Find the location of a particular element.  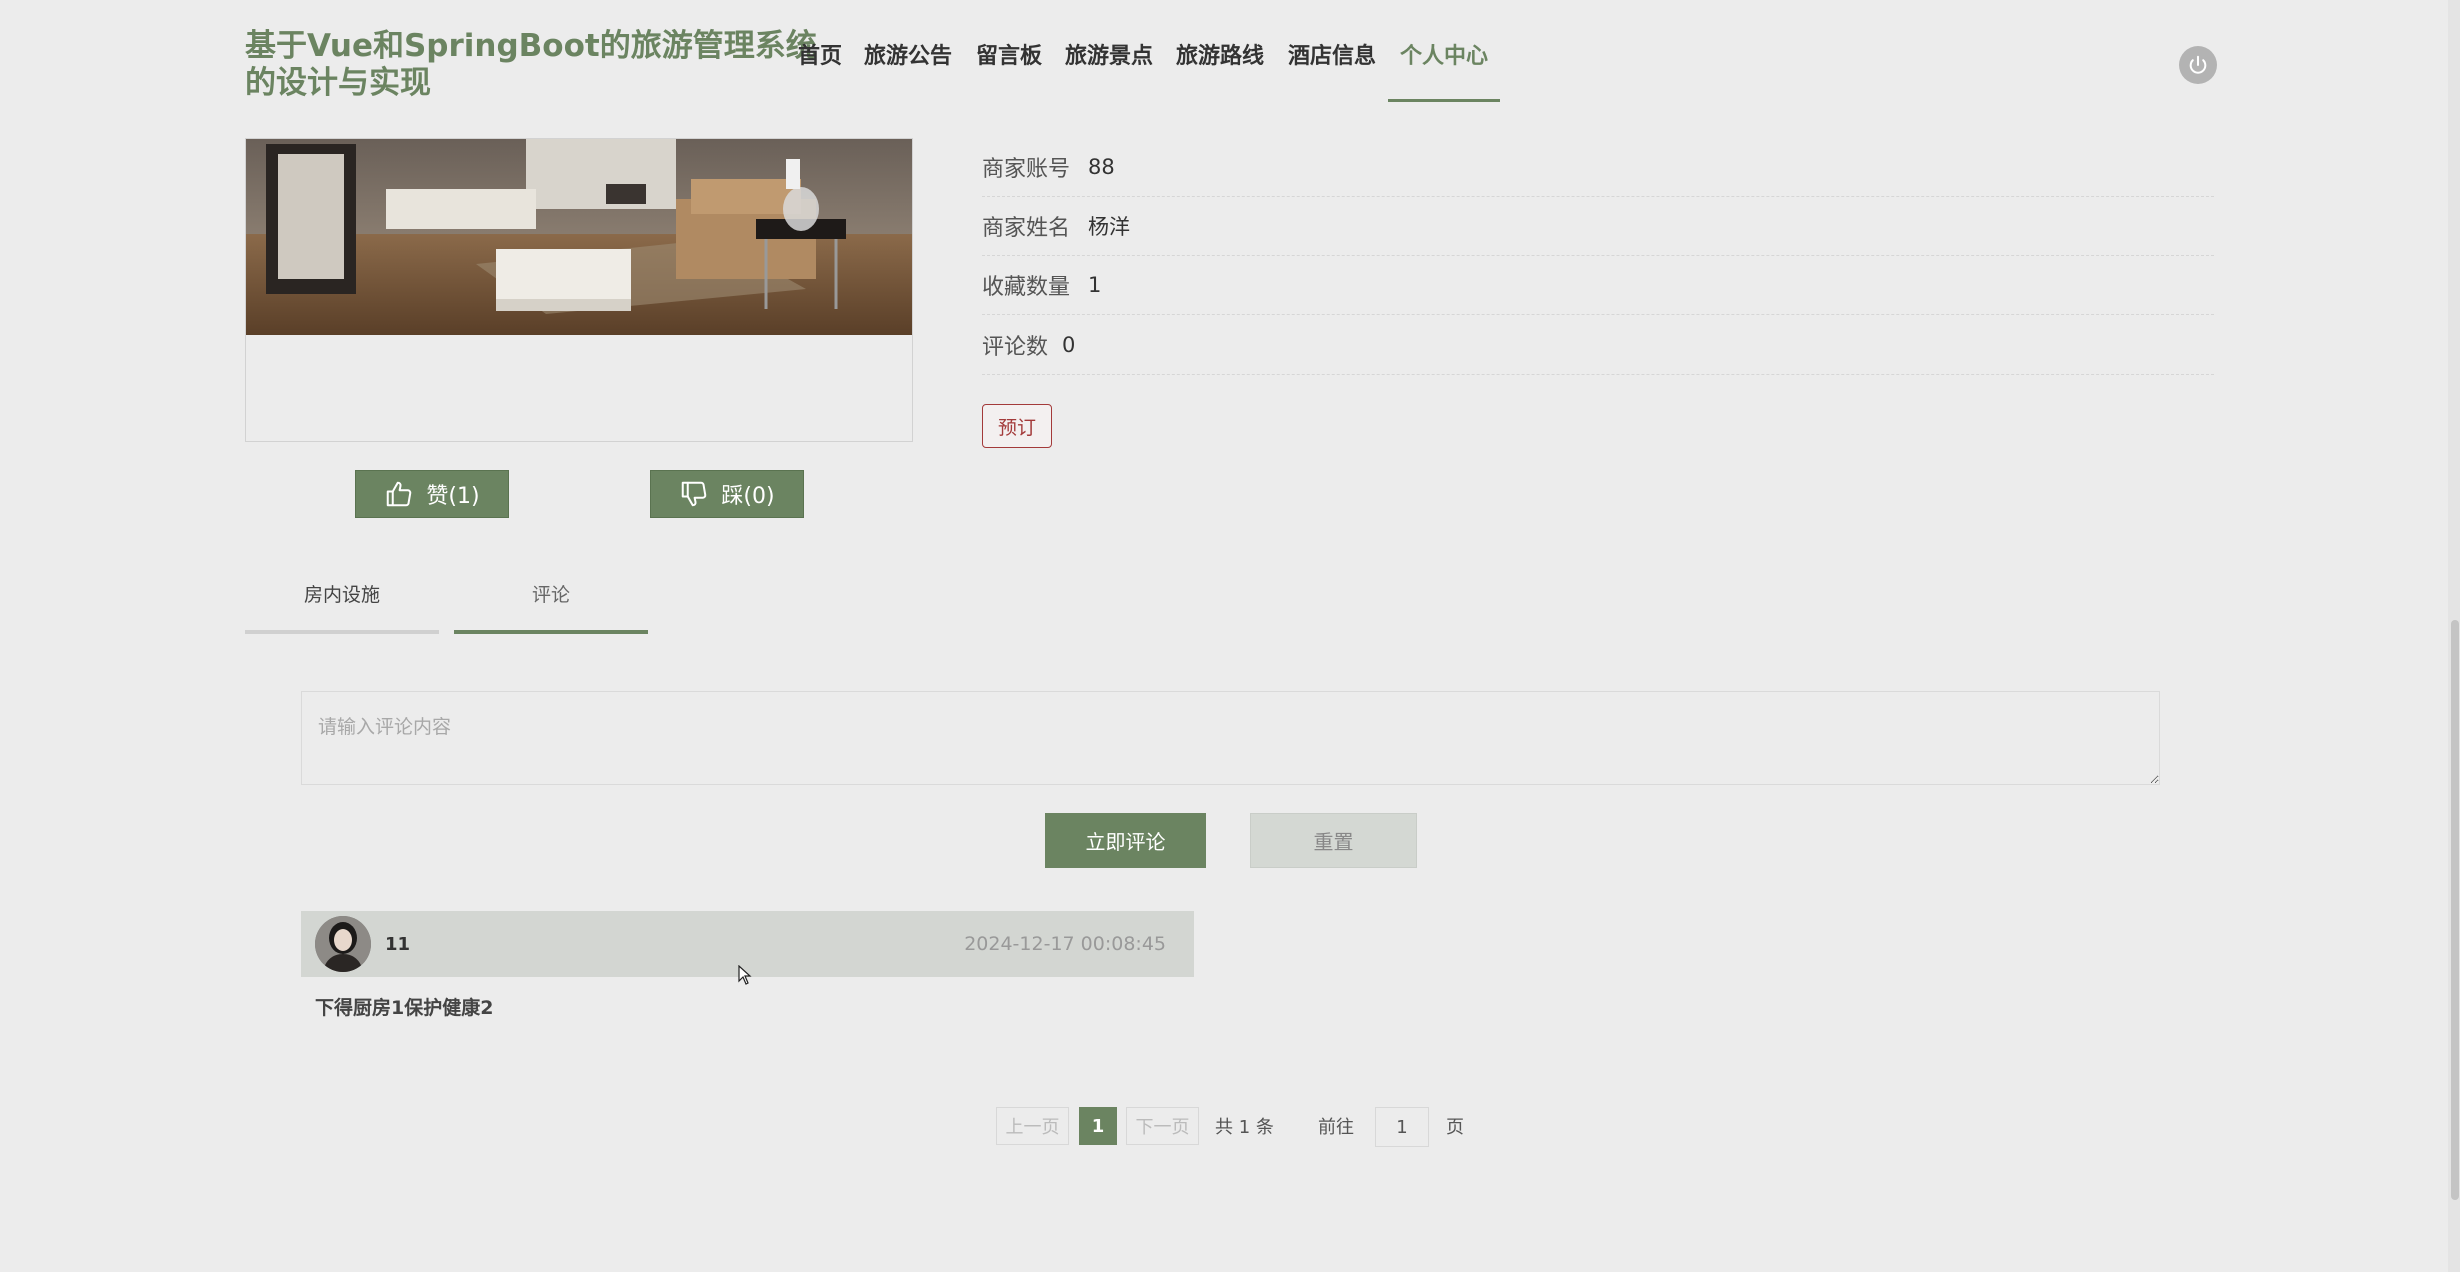

nav-scenic-spots: 旅游景点 is located at coordinates (1109, 70).